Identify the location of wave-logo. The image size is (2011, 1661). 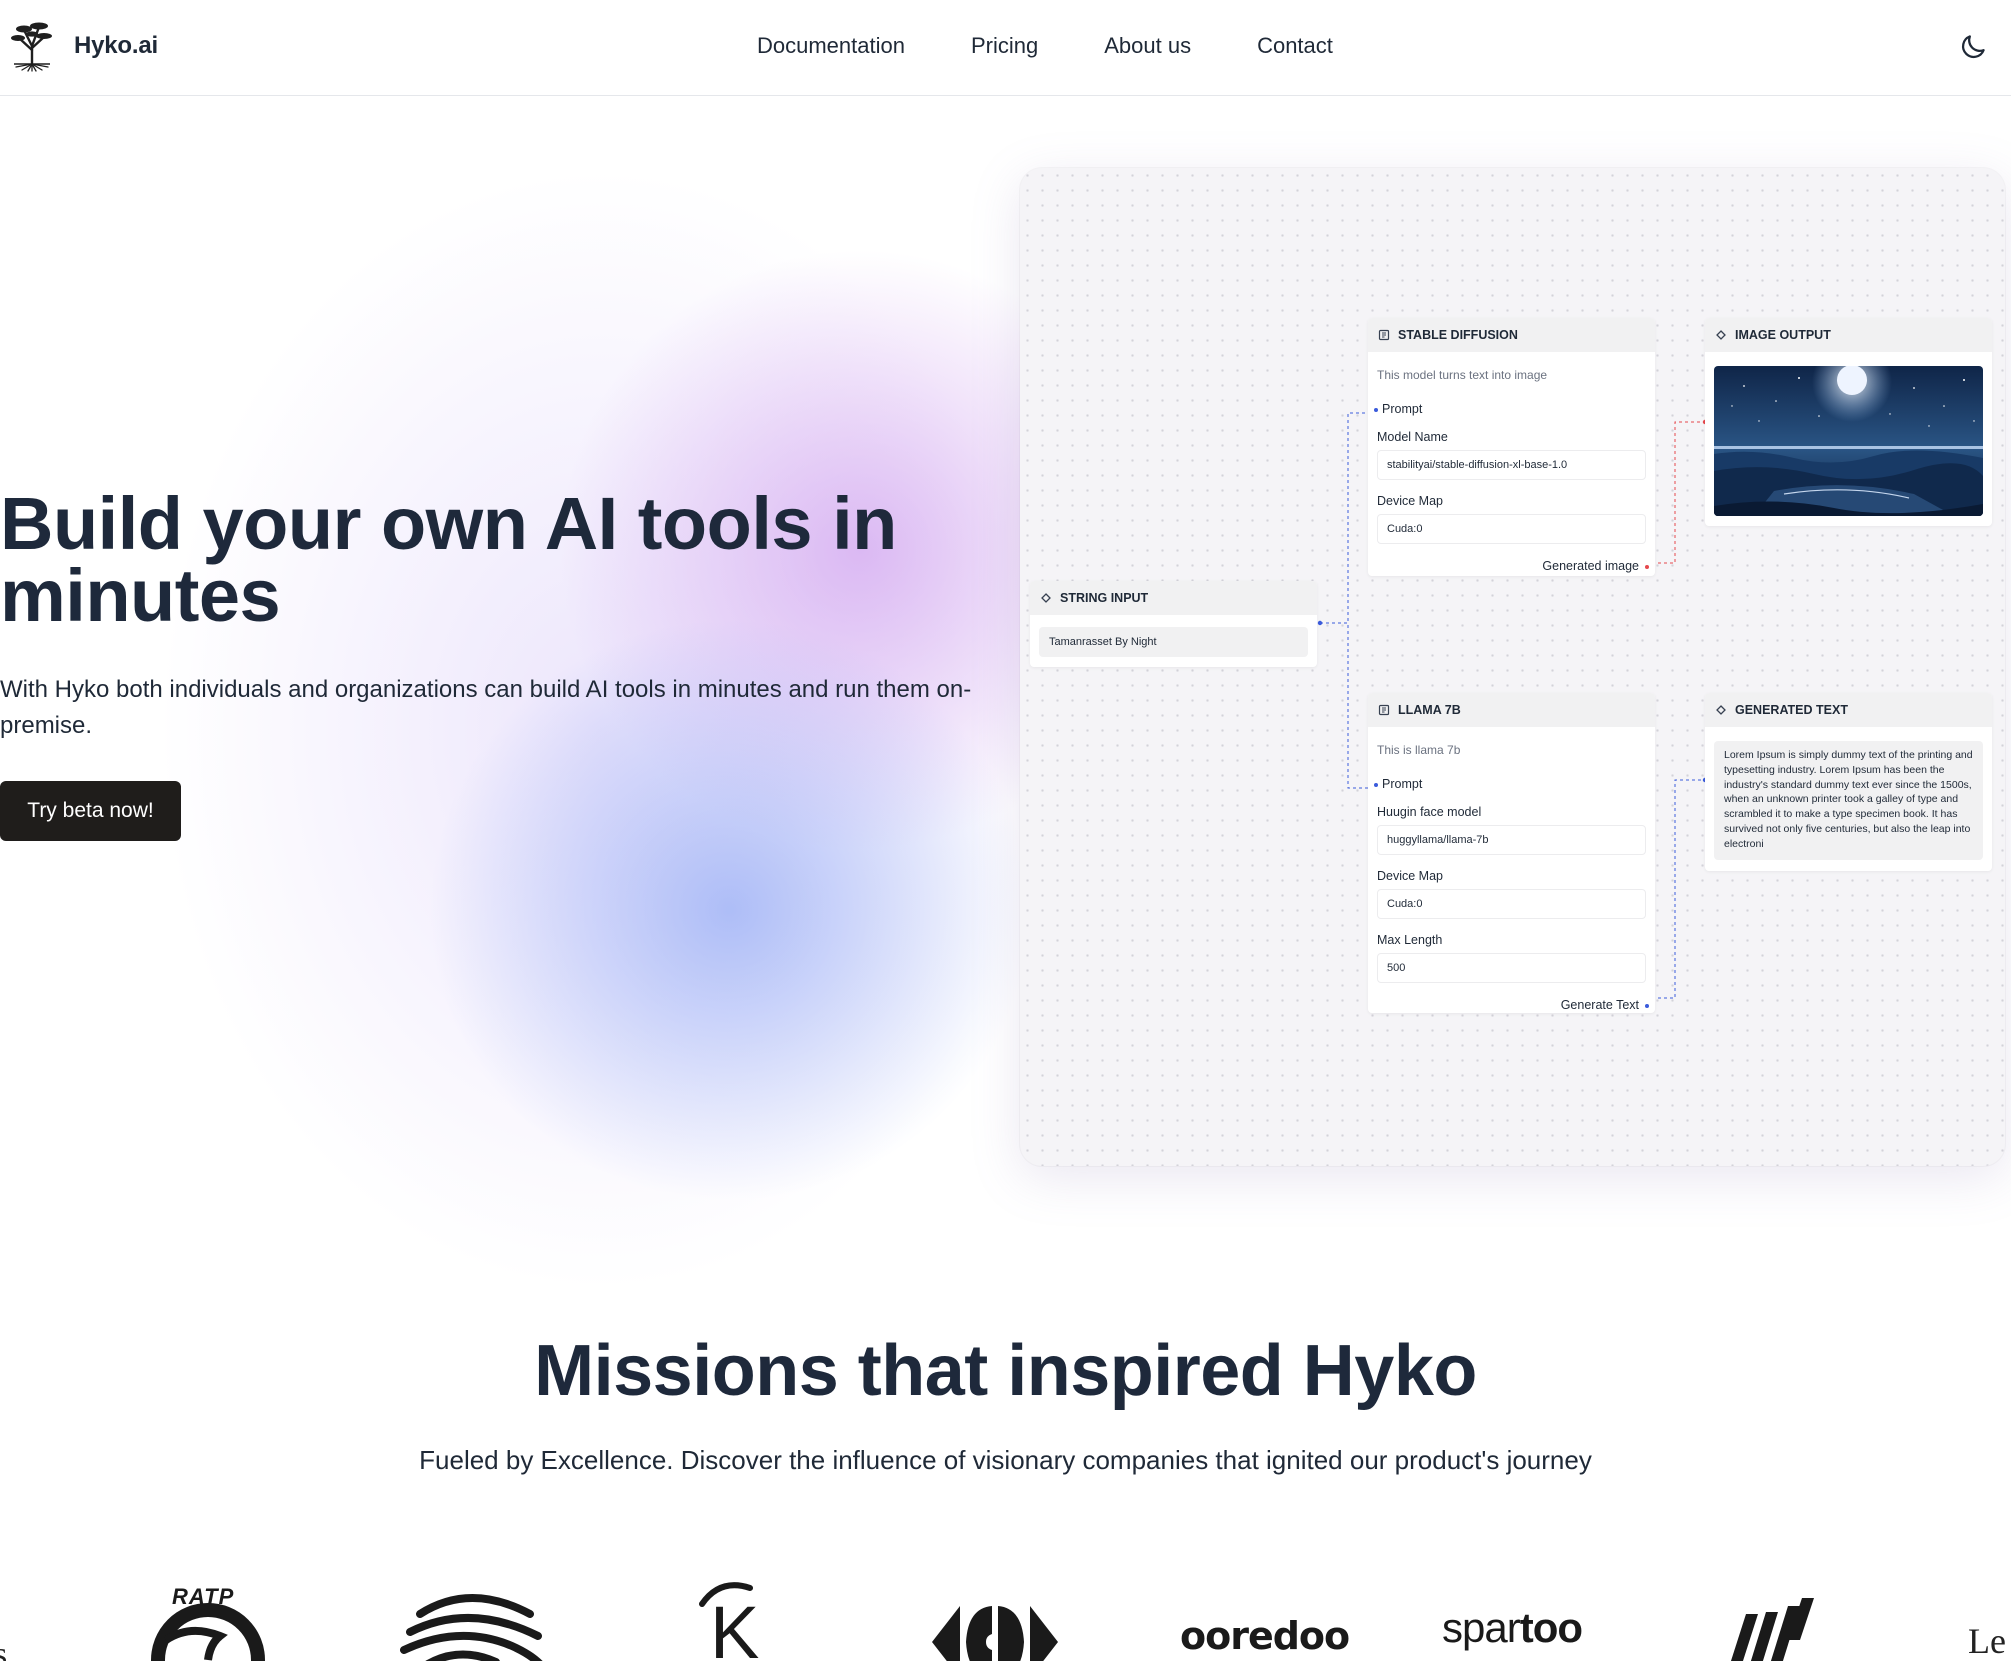
(471, 1627).